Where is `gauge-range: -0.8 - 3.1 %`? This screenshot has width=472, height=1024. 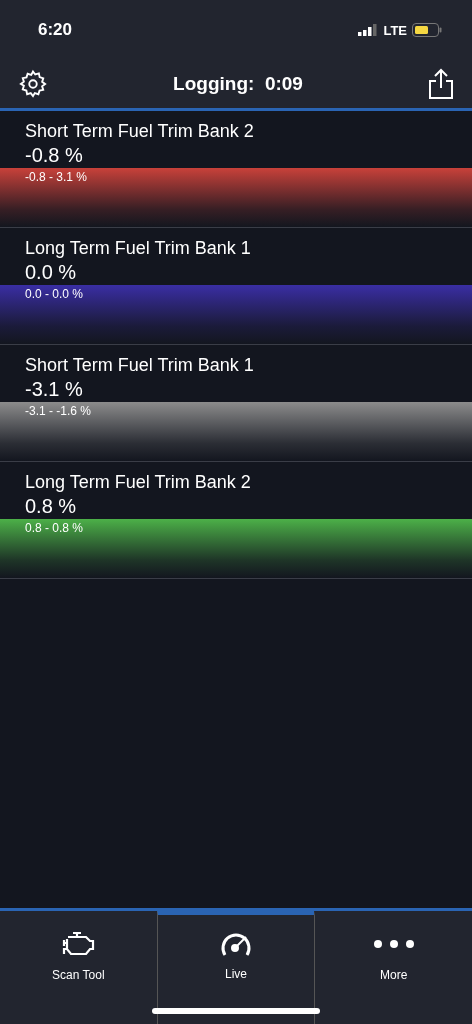
gauge-range: -0.8 - 3.1 % is located at coordinates (56, 176).